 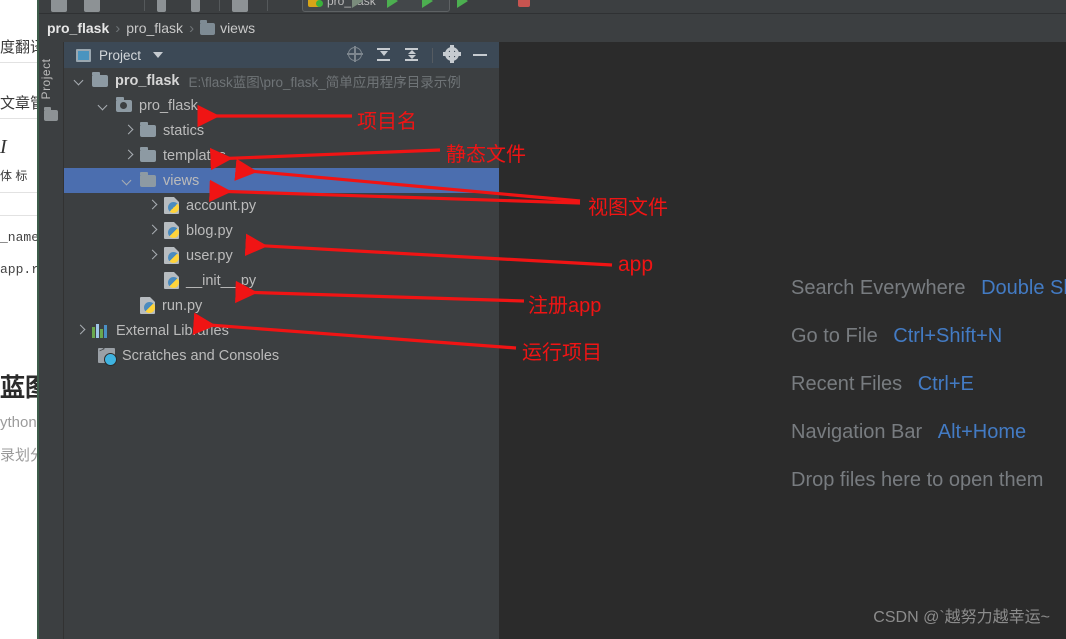 I want to click on tree-row-init-py: __init__.py, so click(x=281, y=280).